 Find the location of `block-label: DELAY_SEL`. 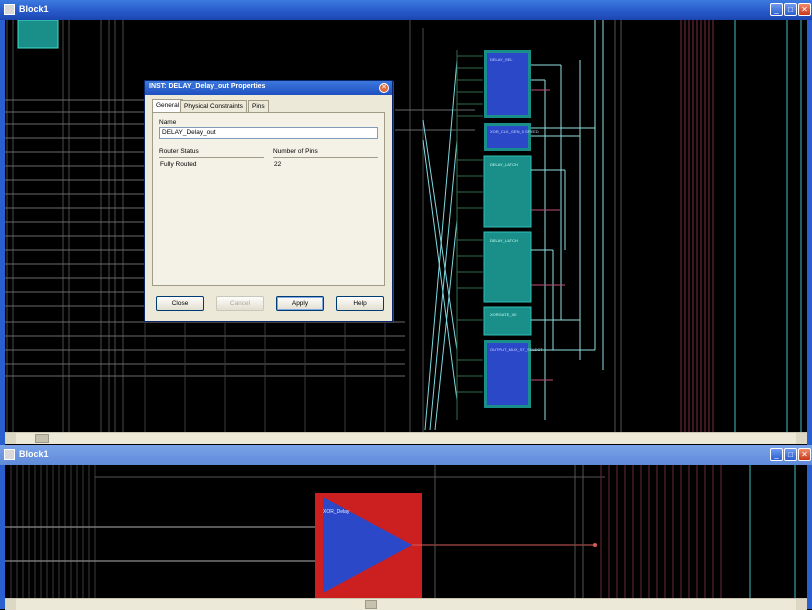

block-label: DELAY_SEL is located at coordinates (501, 59).